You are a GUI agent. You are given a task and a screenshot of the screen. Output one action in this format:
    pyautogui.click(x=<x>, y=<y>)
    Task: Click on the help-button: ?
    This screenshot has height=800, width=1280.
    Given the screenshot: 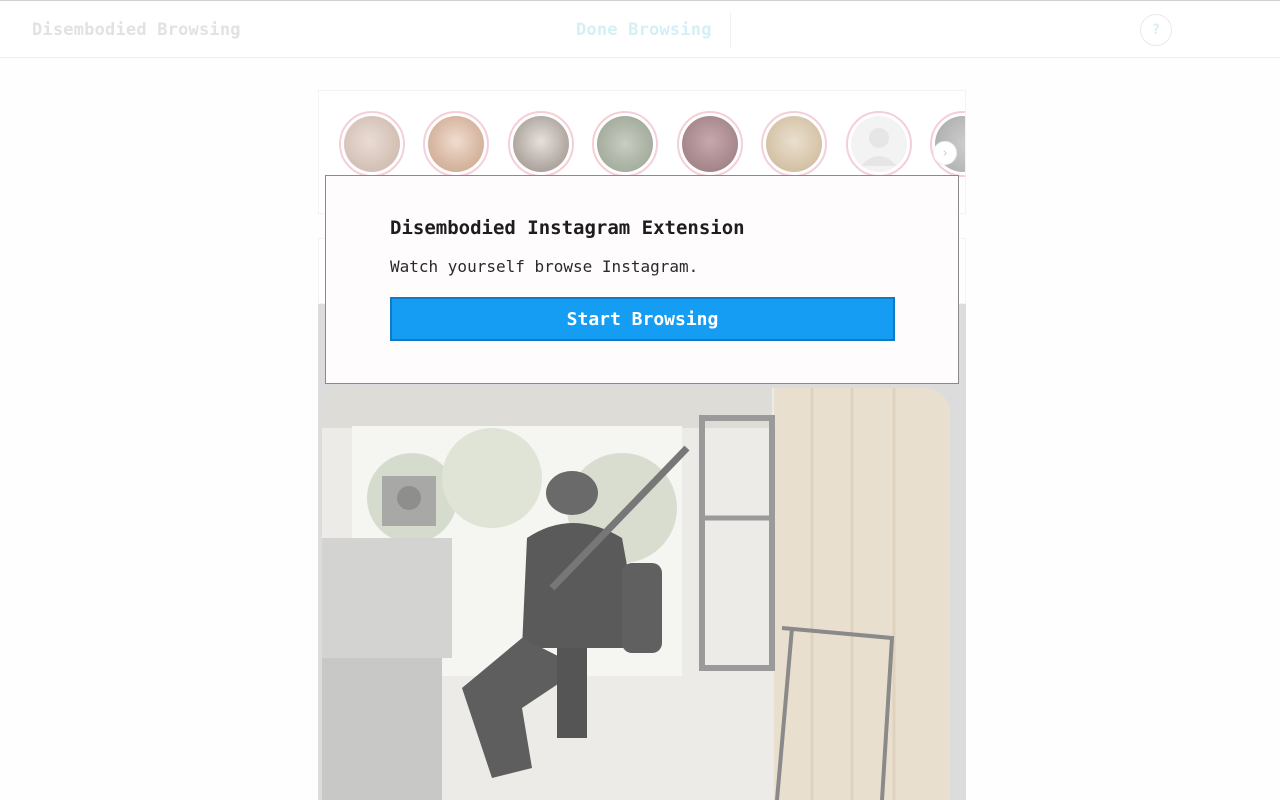 What is the action you would take?
    pyautogui.click(x=1156, y=30)
    